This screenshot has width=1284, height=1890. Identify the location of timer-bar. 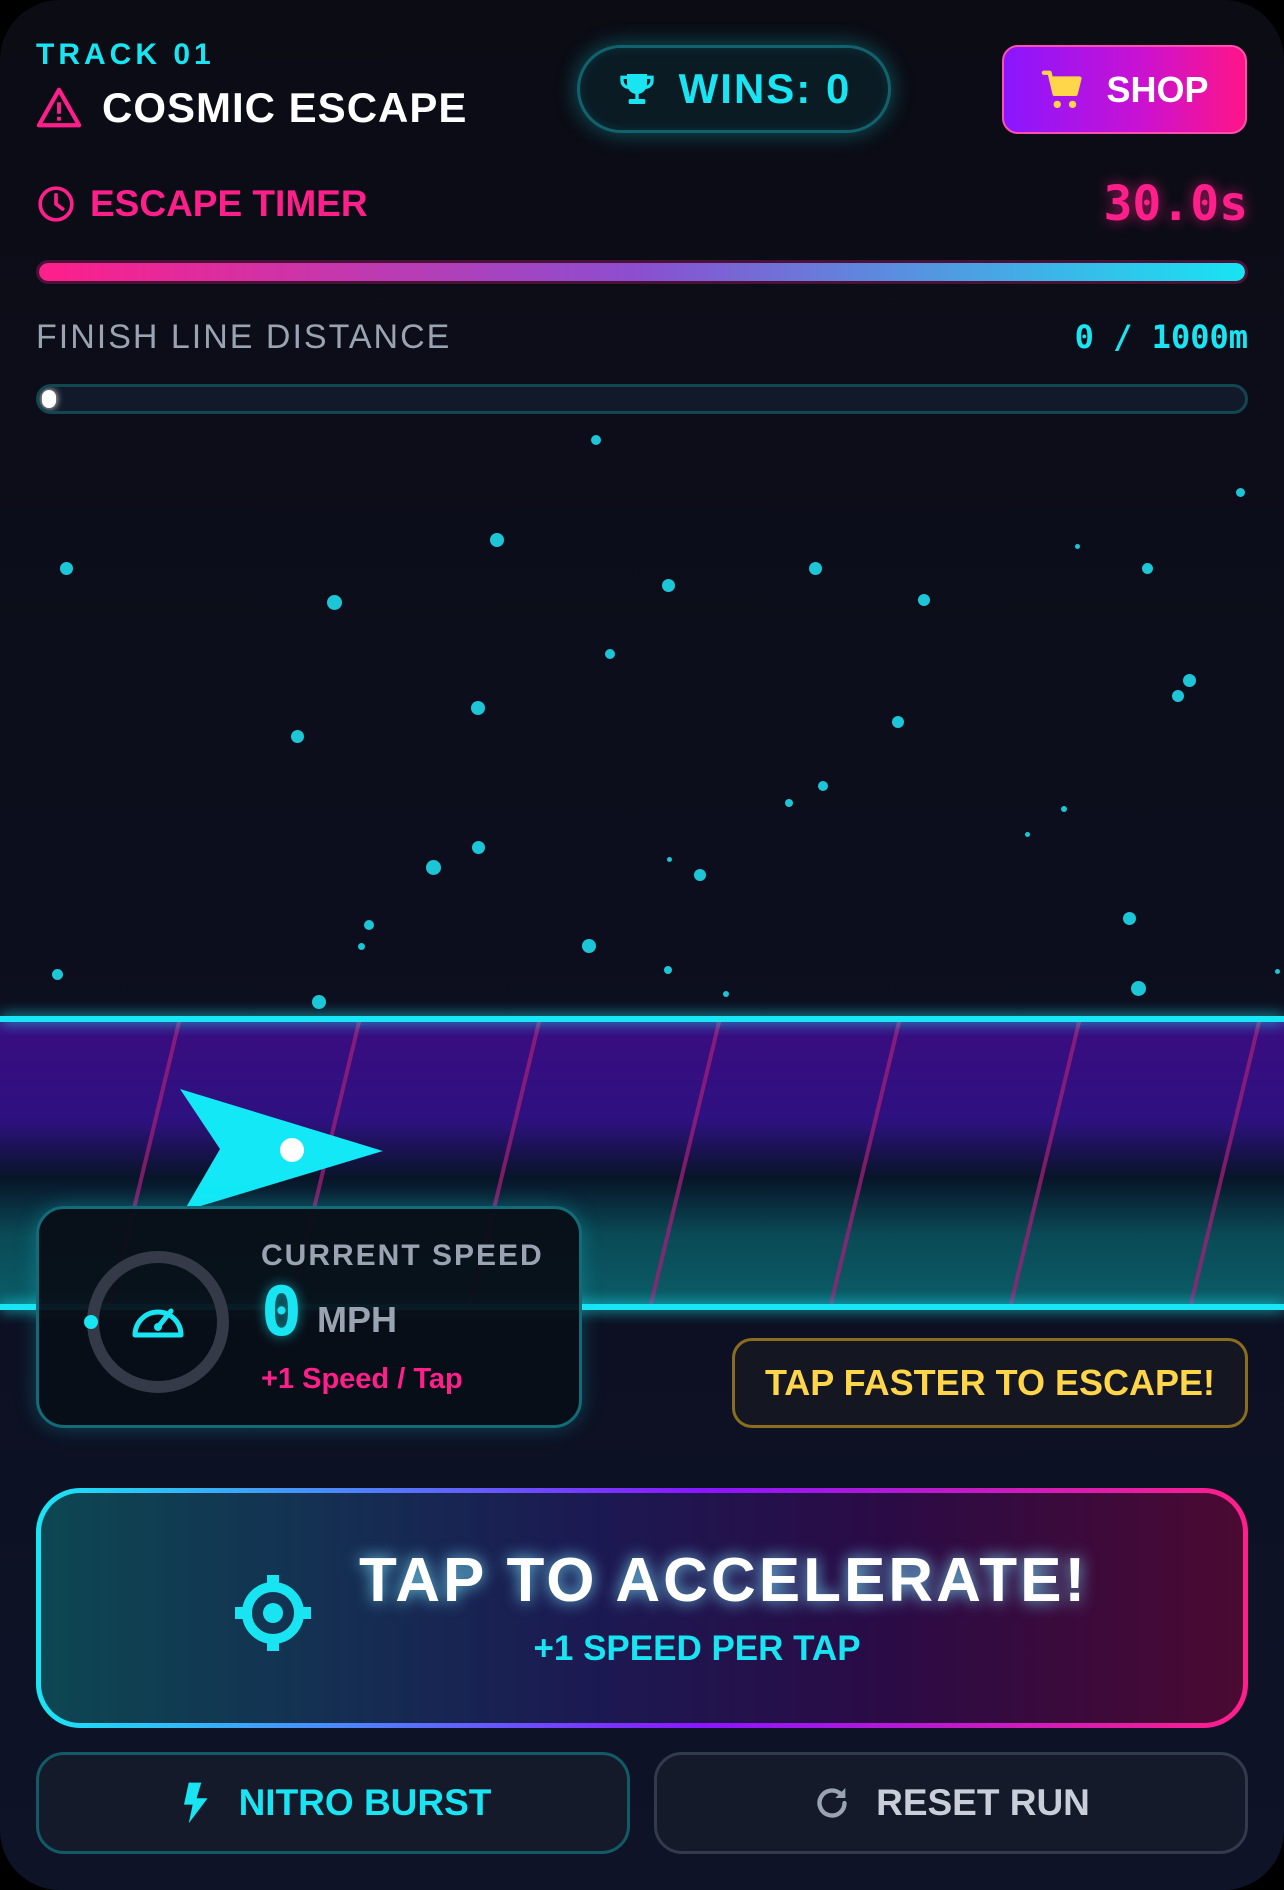
(642, 272).